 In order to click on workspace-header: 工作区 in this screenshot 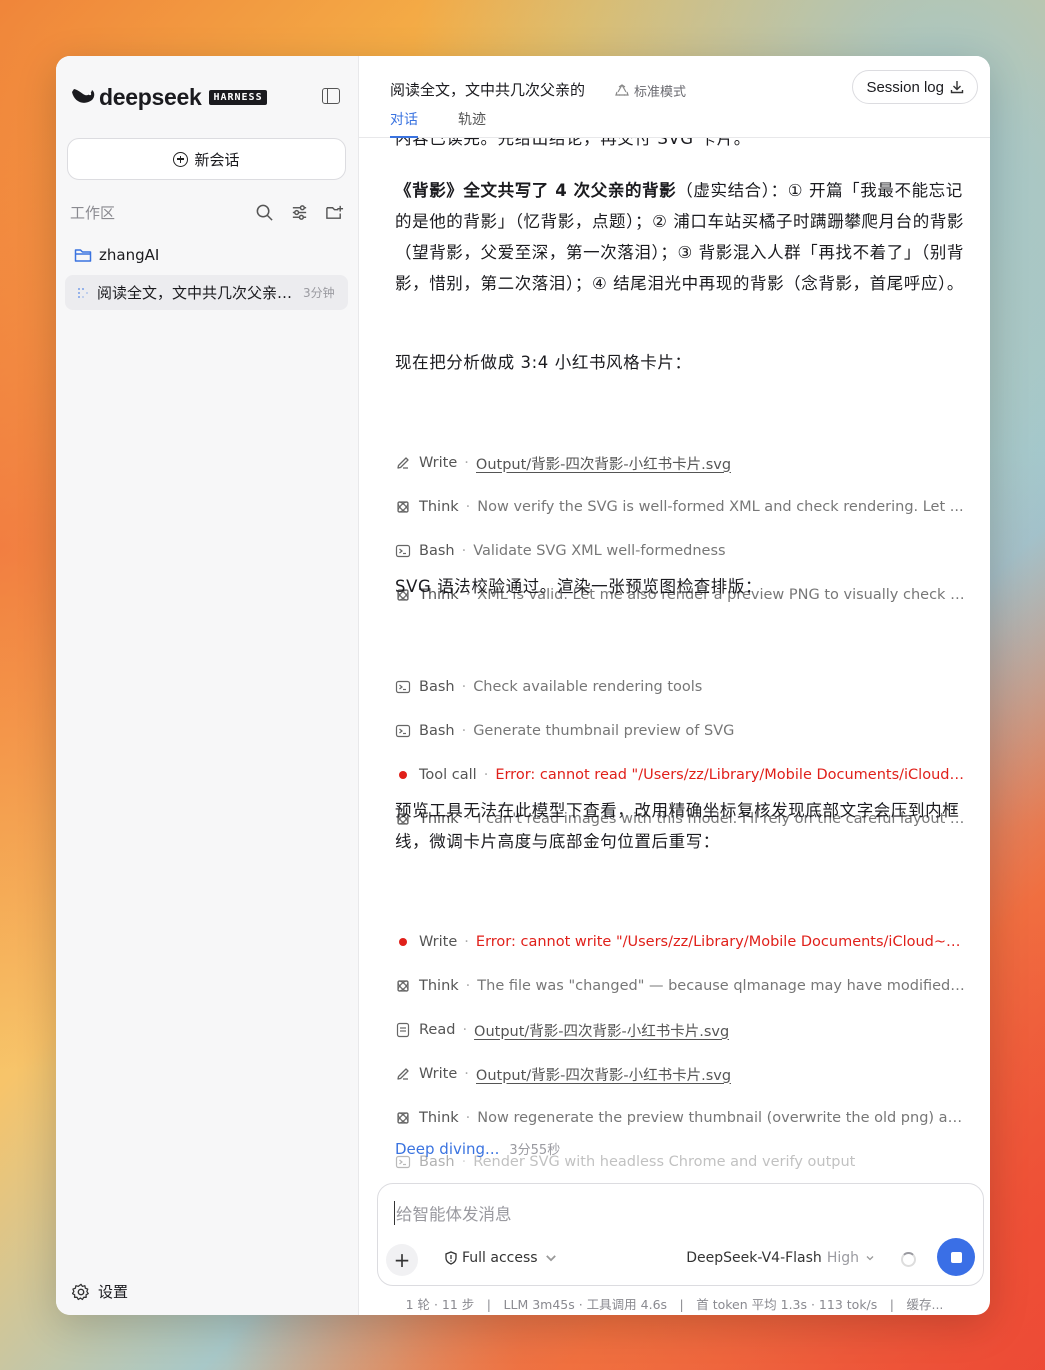, I will do `click(207, 212)`.